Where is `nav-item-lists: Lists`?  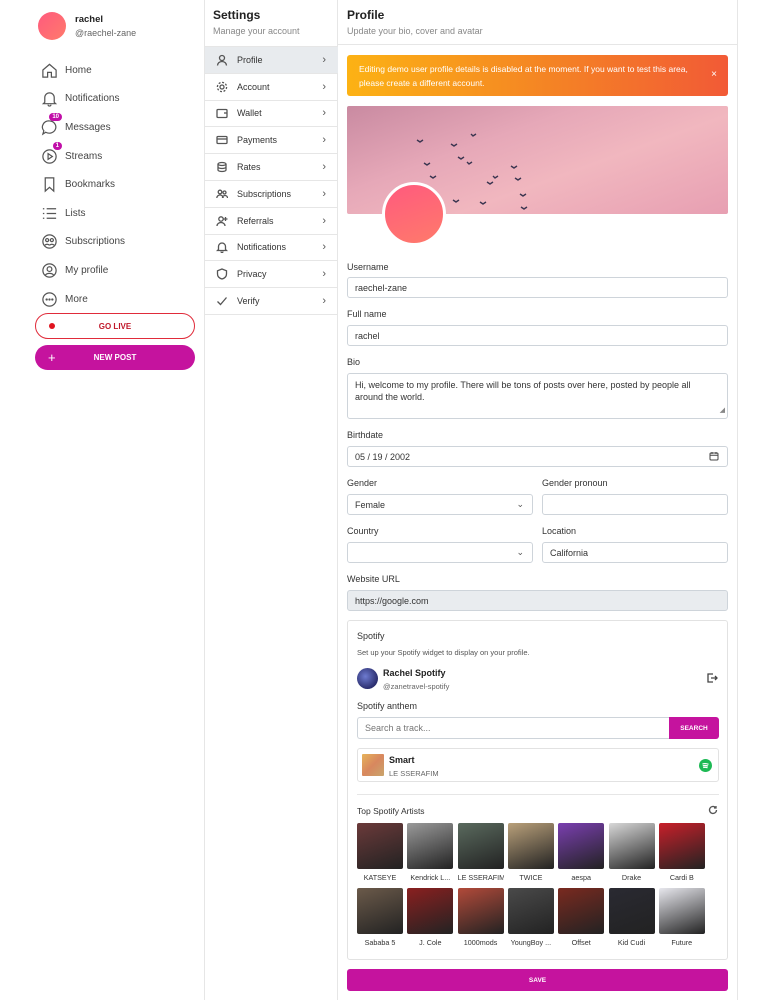
nav-item-lists: Lists is located at coordinates (82, 213).